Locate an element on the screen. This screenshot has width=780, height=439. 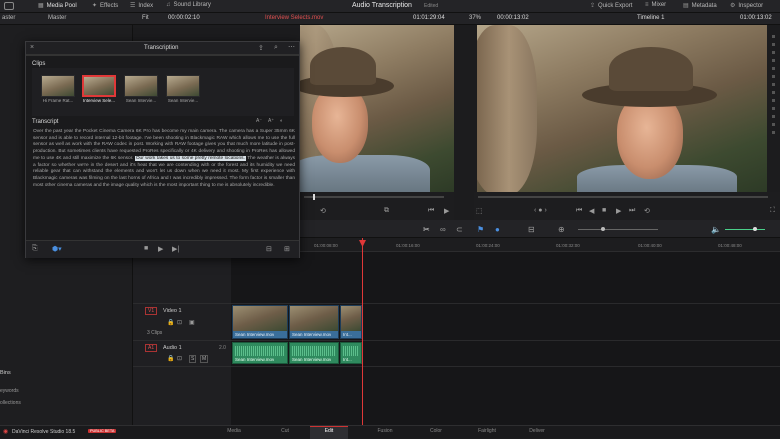
overwrite-icon: ⊞ is located at coordinates (287, 249).